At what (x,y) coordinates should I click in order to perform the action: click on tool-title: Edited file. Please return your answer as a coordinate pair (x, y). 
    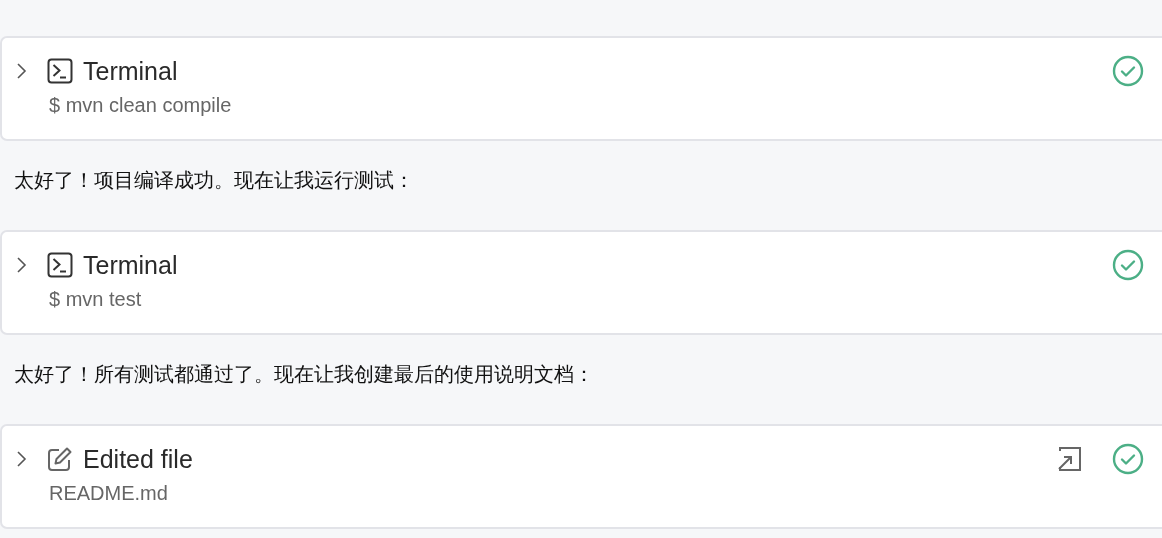
    Looking at the image, I should click on (138, 459).